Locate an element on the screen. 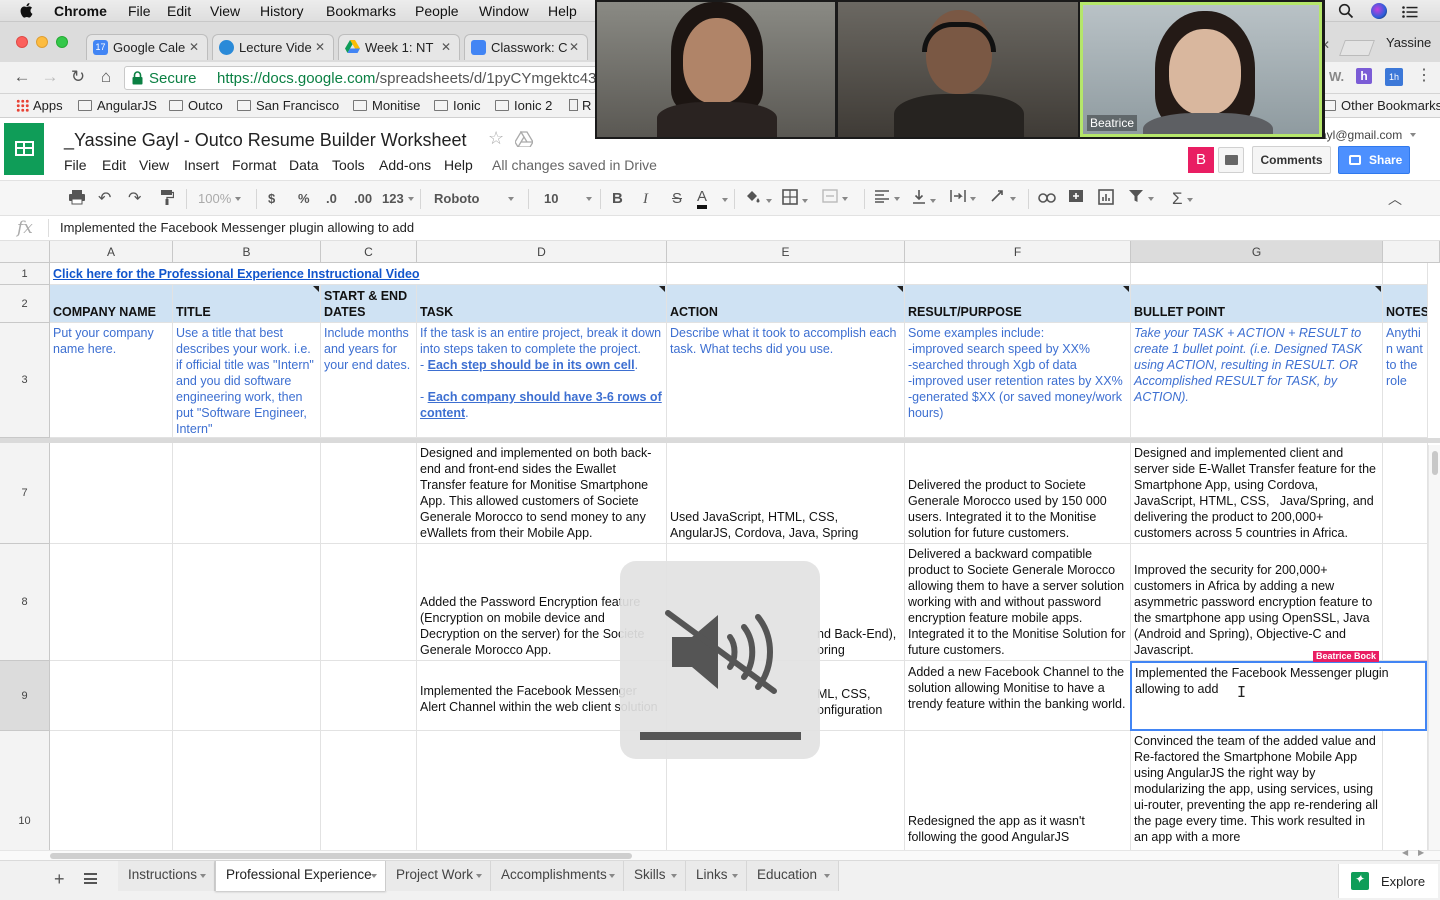 Image resolution: width=1440 pixels, height=900 pixels. menu-view: View is located at coordinates (225, 11).